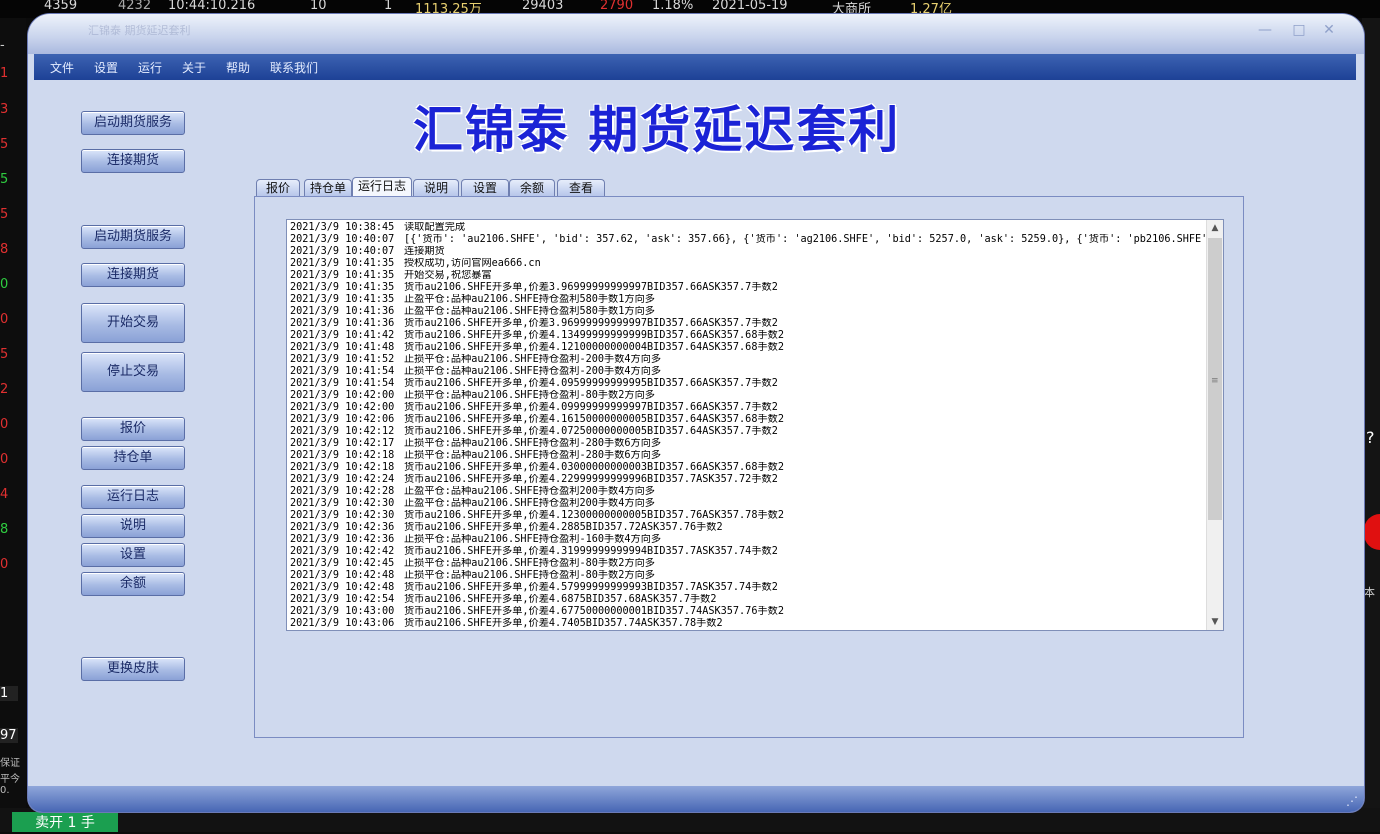 This screenshot has height=834, width=1380. Describe the element at coordinates (1299, 31) in the screenshot. I see `maximize-button: □` at that location.